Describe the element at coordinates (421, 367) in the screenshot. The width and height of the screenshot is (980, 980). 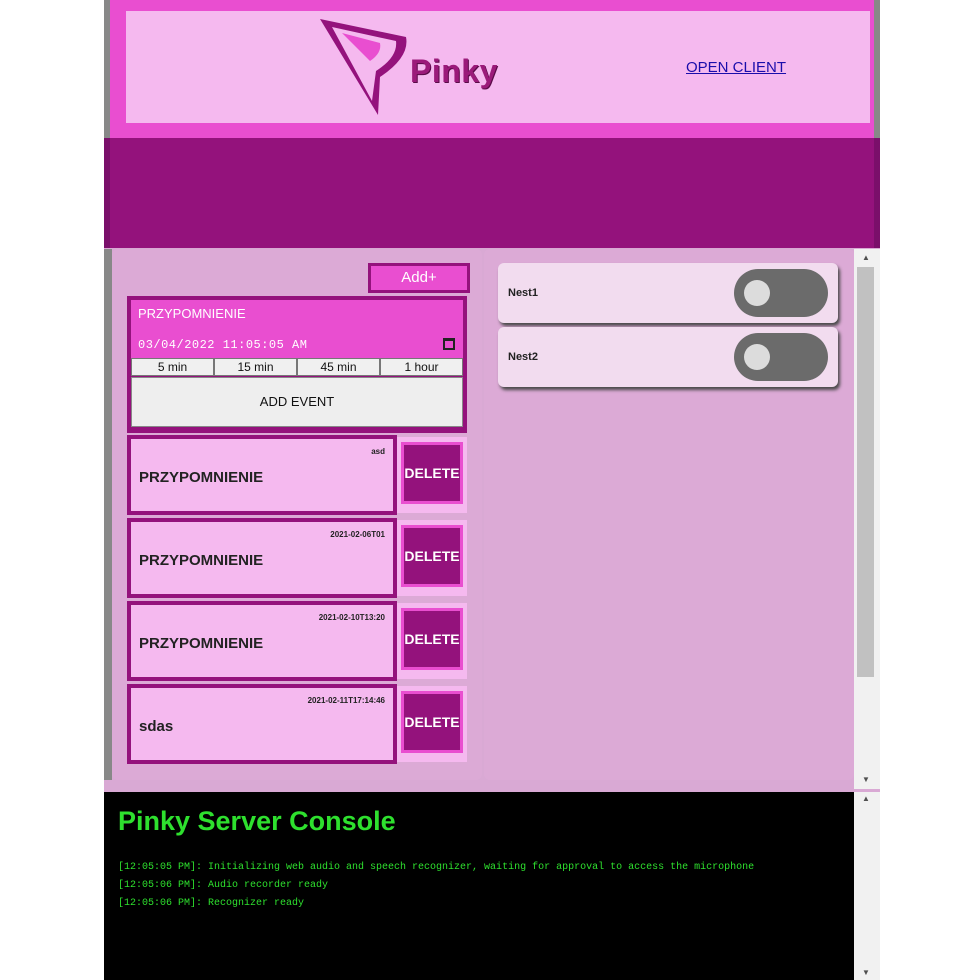
I see `quick-time-1hour-button: 1 hour` at that location.